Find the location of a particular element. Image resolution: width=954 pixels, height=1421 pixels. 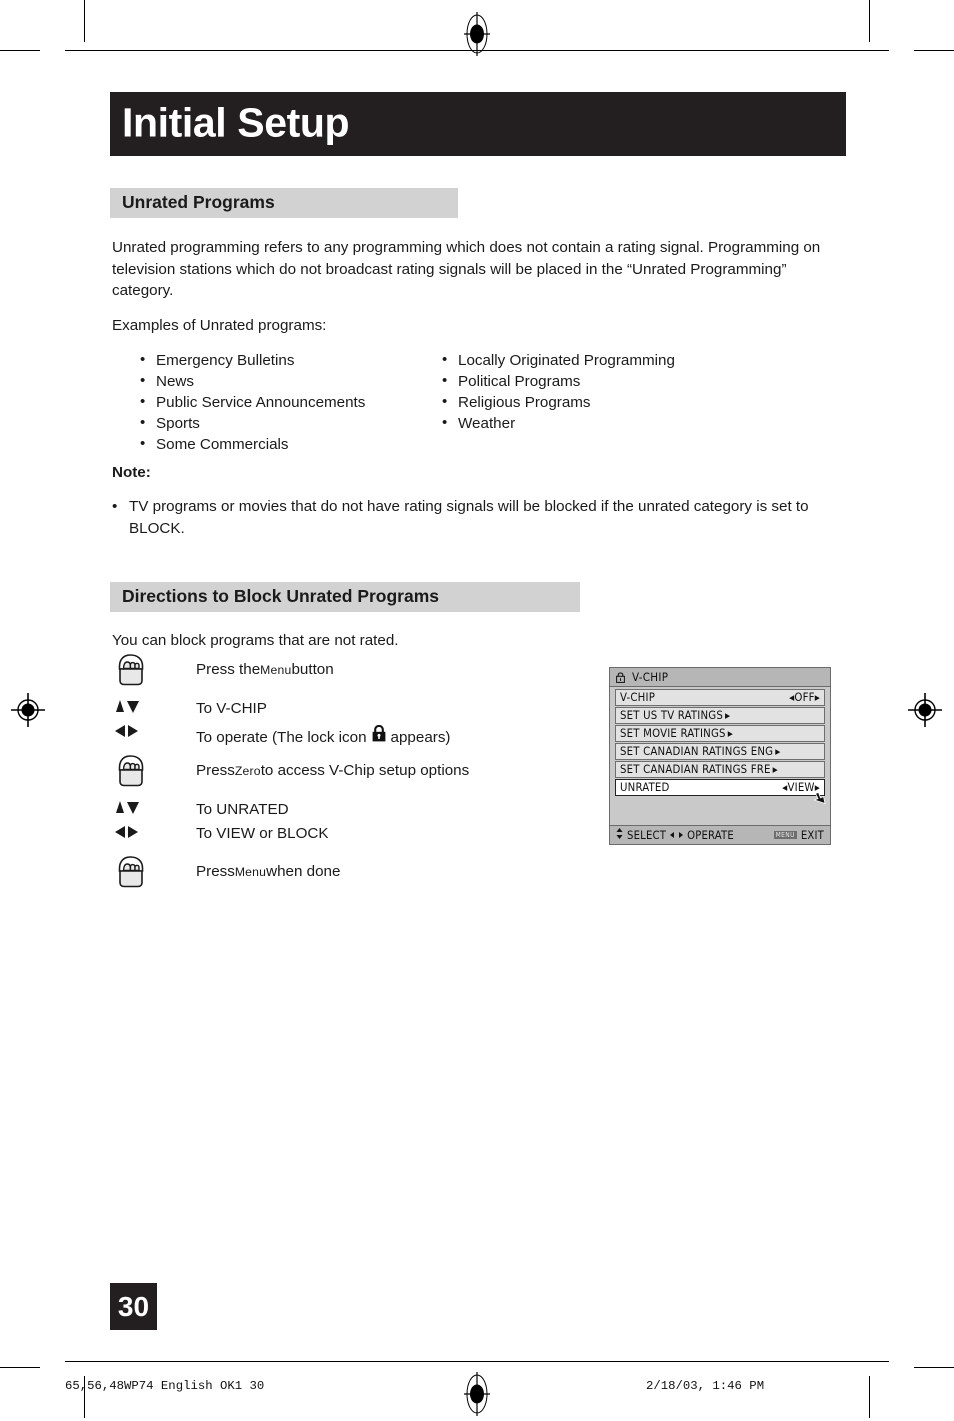

step-text-pre: To VIEW or BLOCK is located at coordinates (262, 833).